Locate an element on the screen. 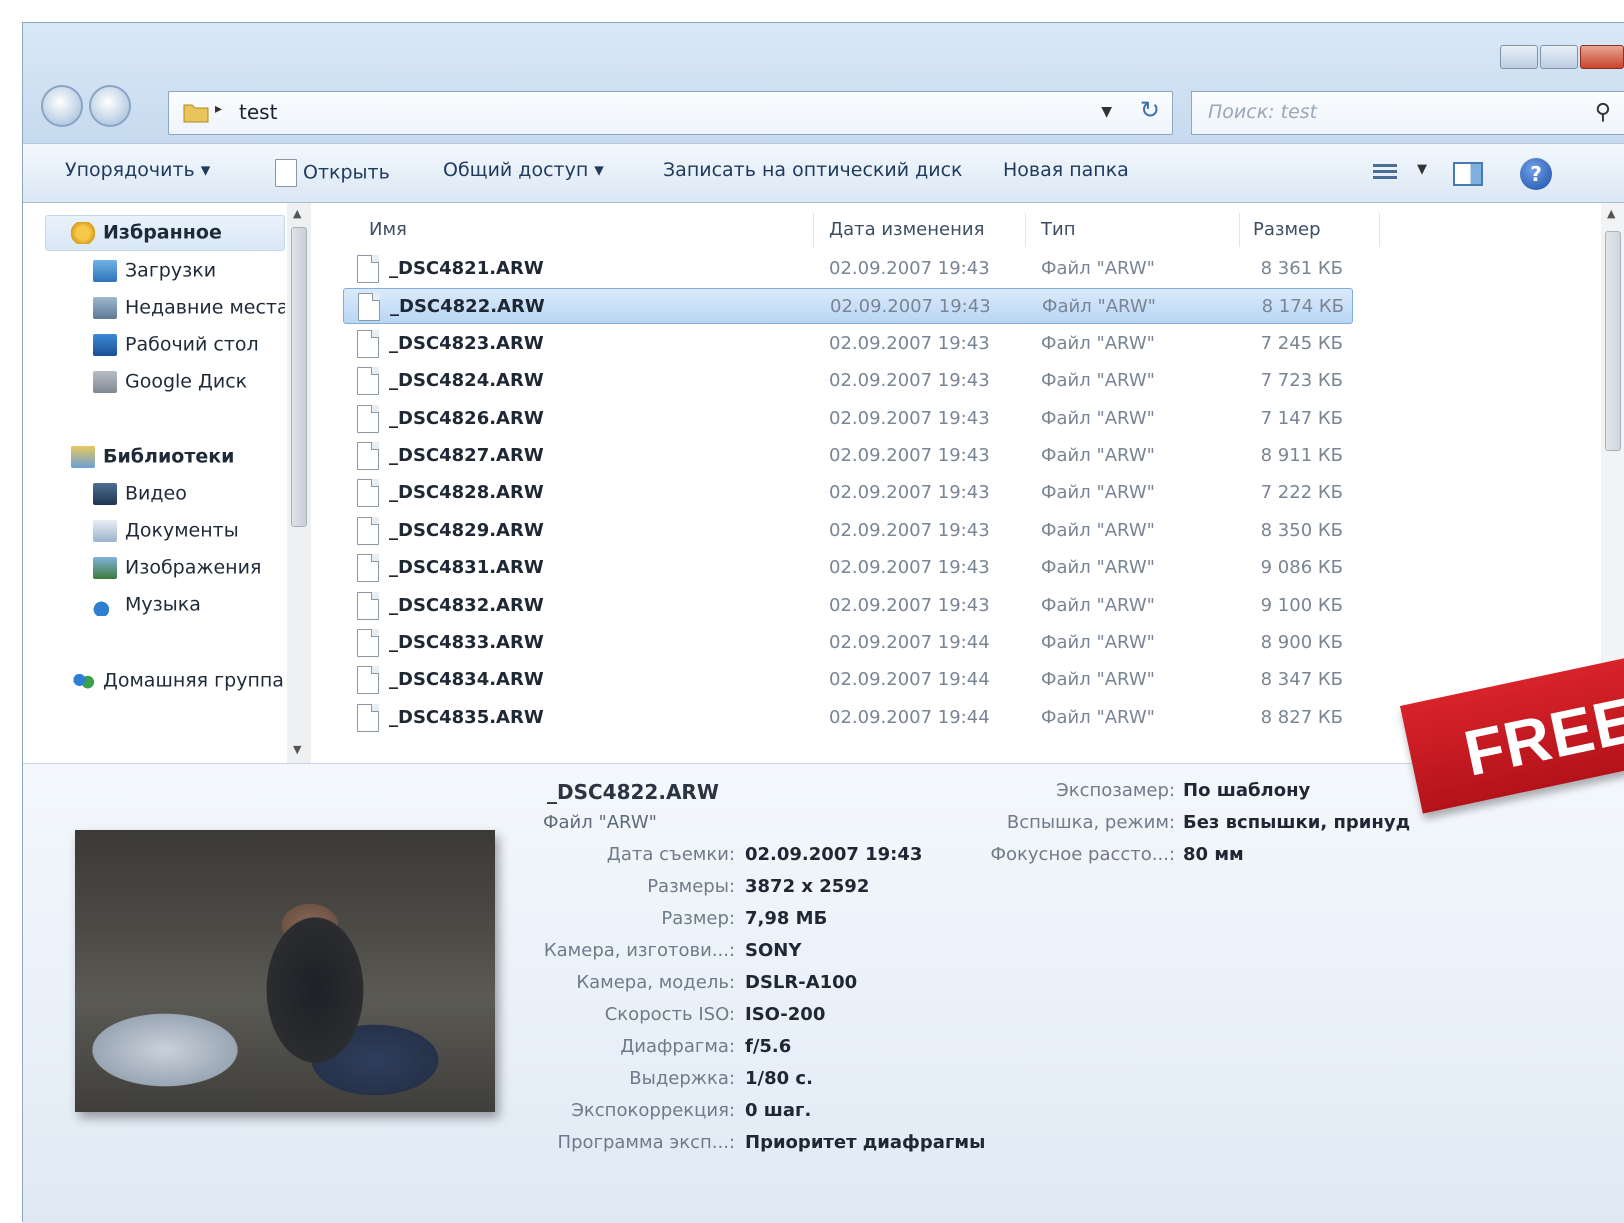  view-options-icon is located at coordinates (1385, 173).